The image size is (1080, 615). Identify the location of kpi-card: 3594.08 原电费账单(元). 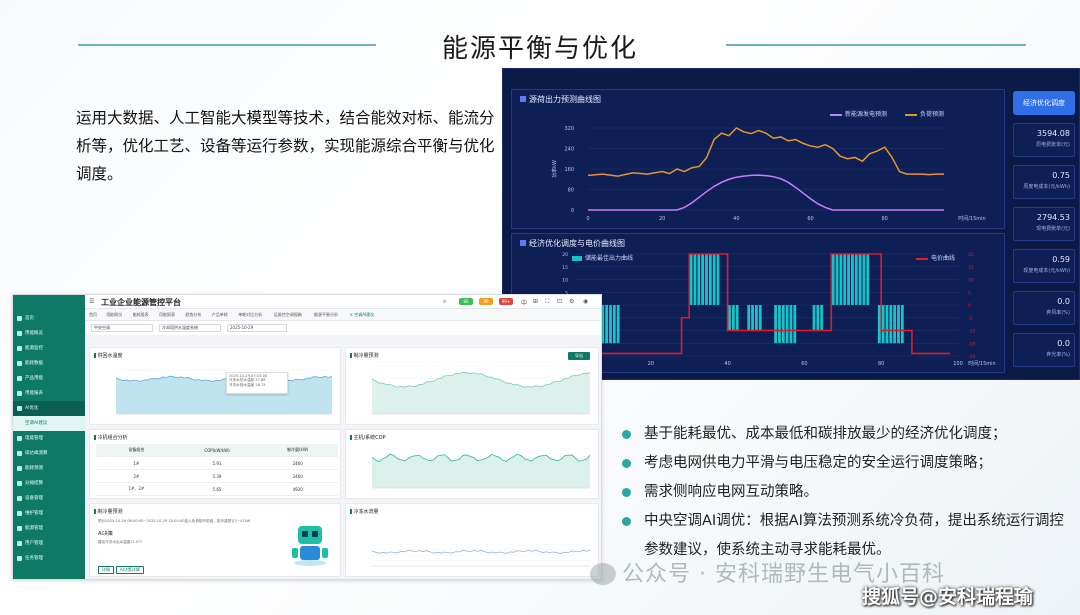
(1044, 140).